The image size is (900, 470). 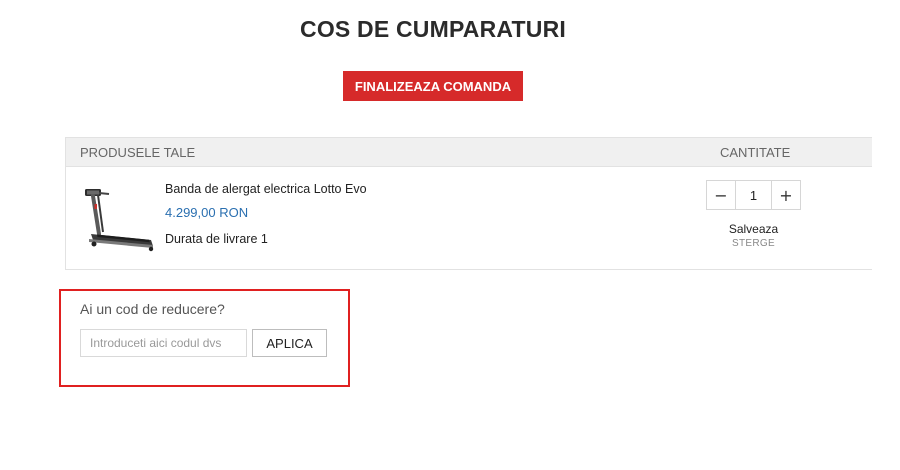 I want to click on page-title: COS DE CUMPARATURI, so click(x=433, y=29).